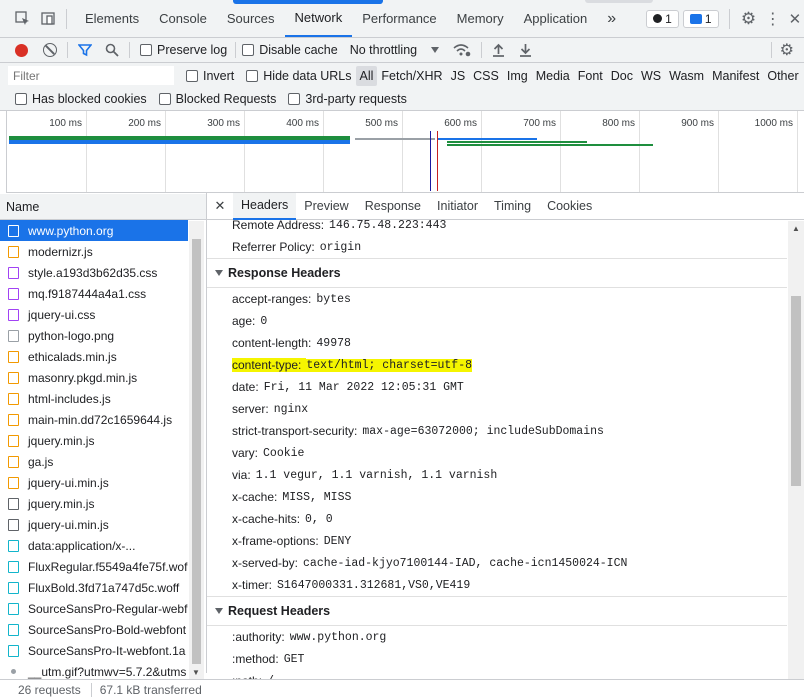 This screenshot has height=699, width=804. I want to click on request-row: FluxRegular.f5549a4fe75f.wof, so click(94, 566).